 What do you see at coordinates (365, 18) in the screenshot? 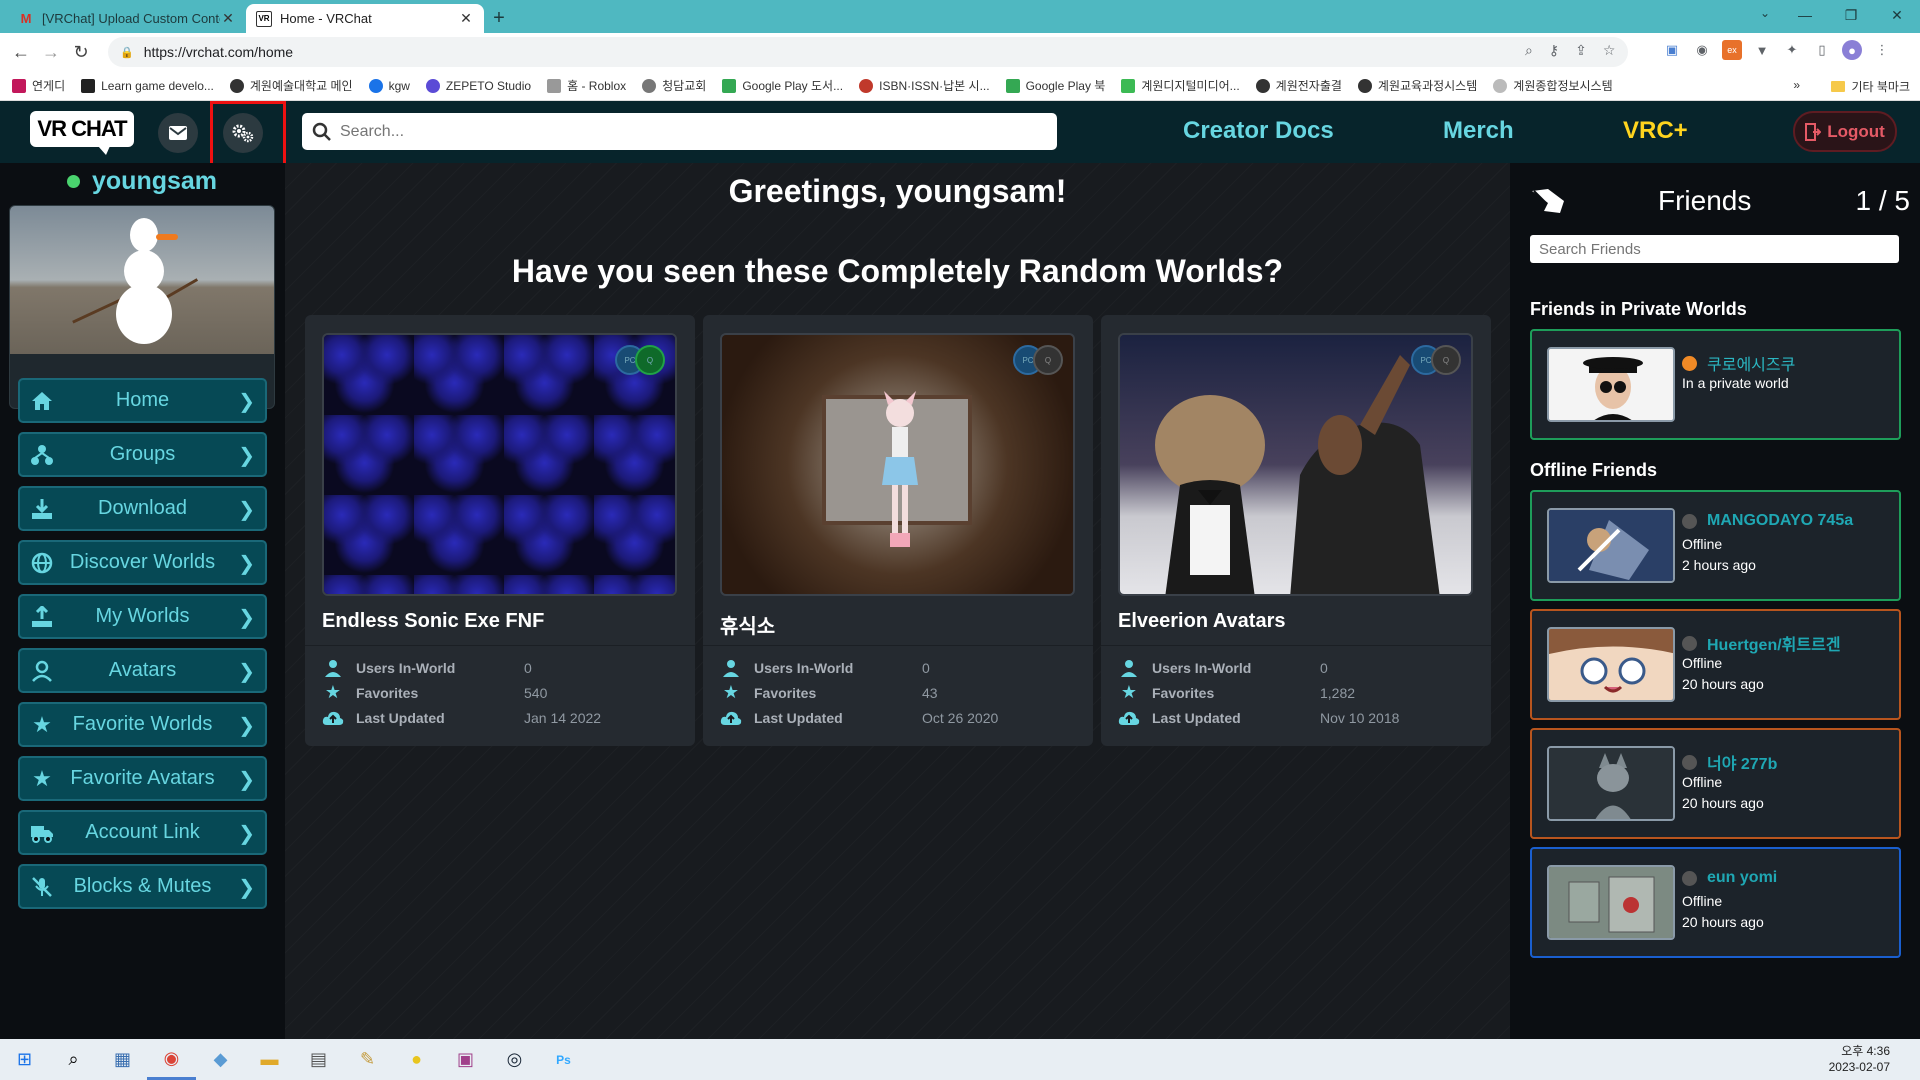
I see `browser-tab-active: VR Home - VRChat ✕` at bounding box center [365, 18].